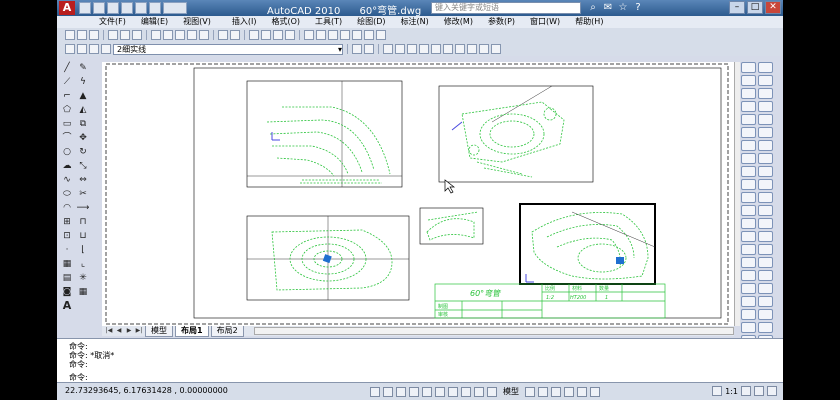 This screenshot has width=840, height=400. Describe the element at coordinates (67, 110) in the screenshot. I see `polygon-icon: ⬠` at that location.